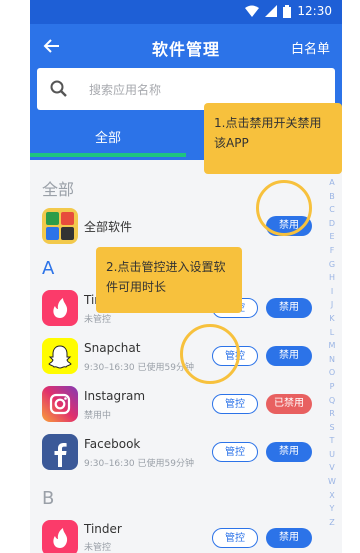 The width and height of the screenshot is (360, 553). I want to click on alphabet-letter: L, so click(332, 333).